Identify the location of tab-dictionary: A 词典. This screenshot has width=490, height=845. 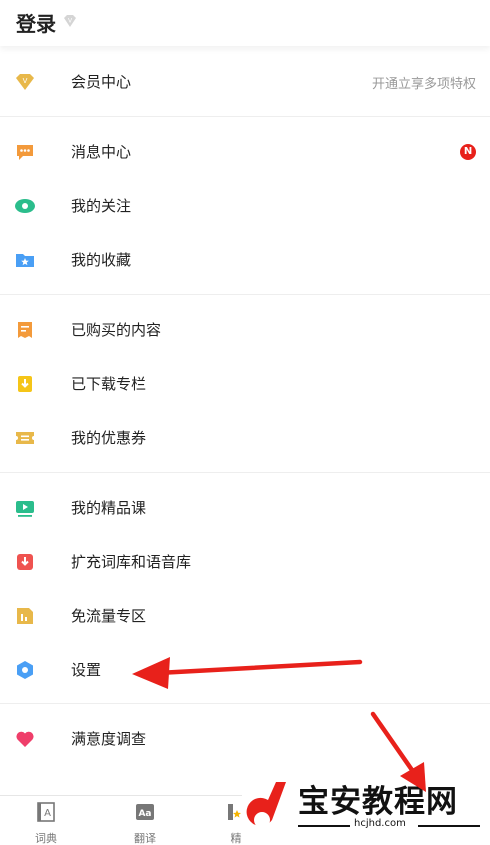
(46, 823).